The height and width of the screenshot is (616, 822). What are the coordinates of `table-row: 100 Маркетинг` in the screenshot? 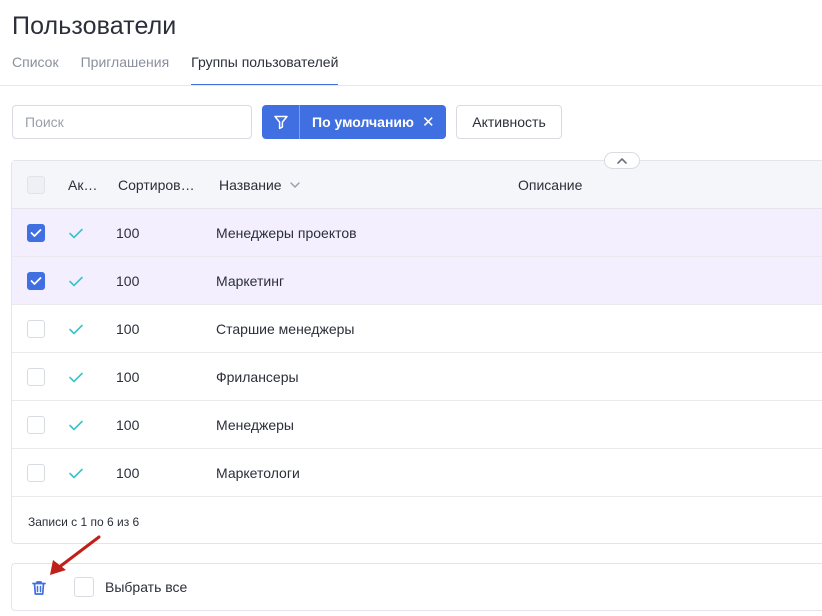 It's located at (417, 281).